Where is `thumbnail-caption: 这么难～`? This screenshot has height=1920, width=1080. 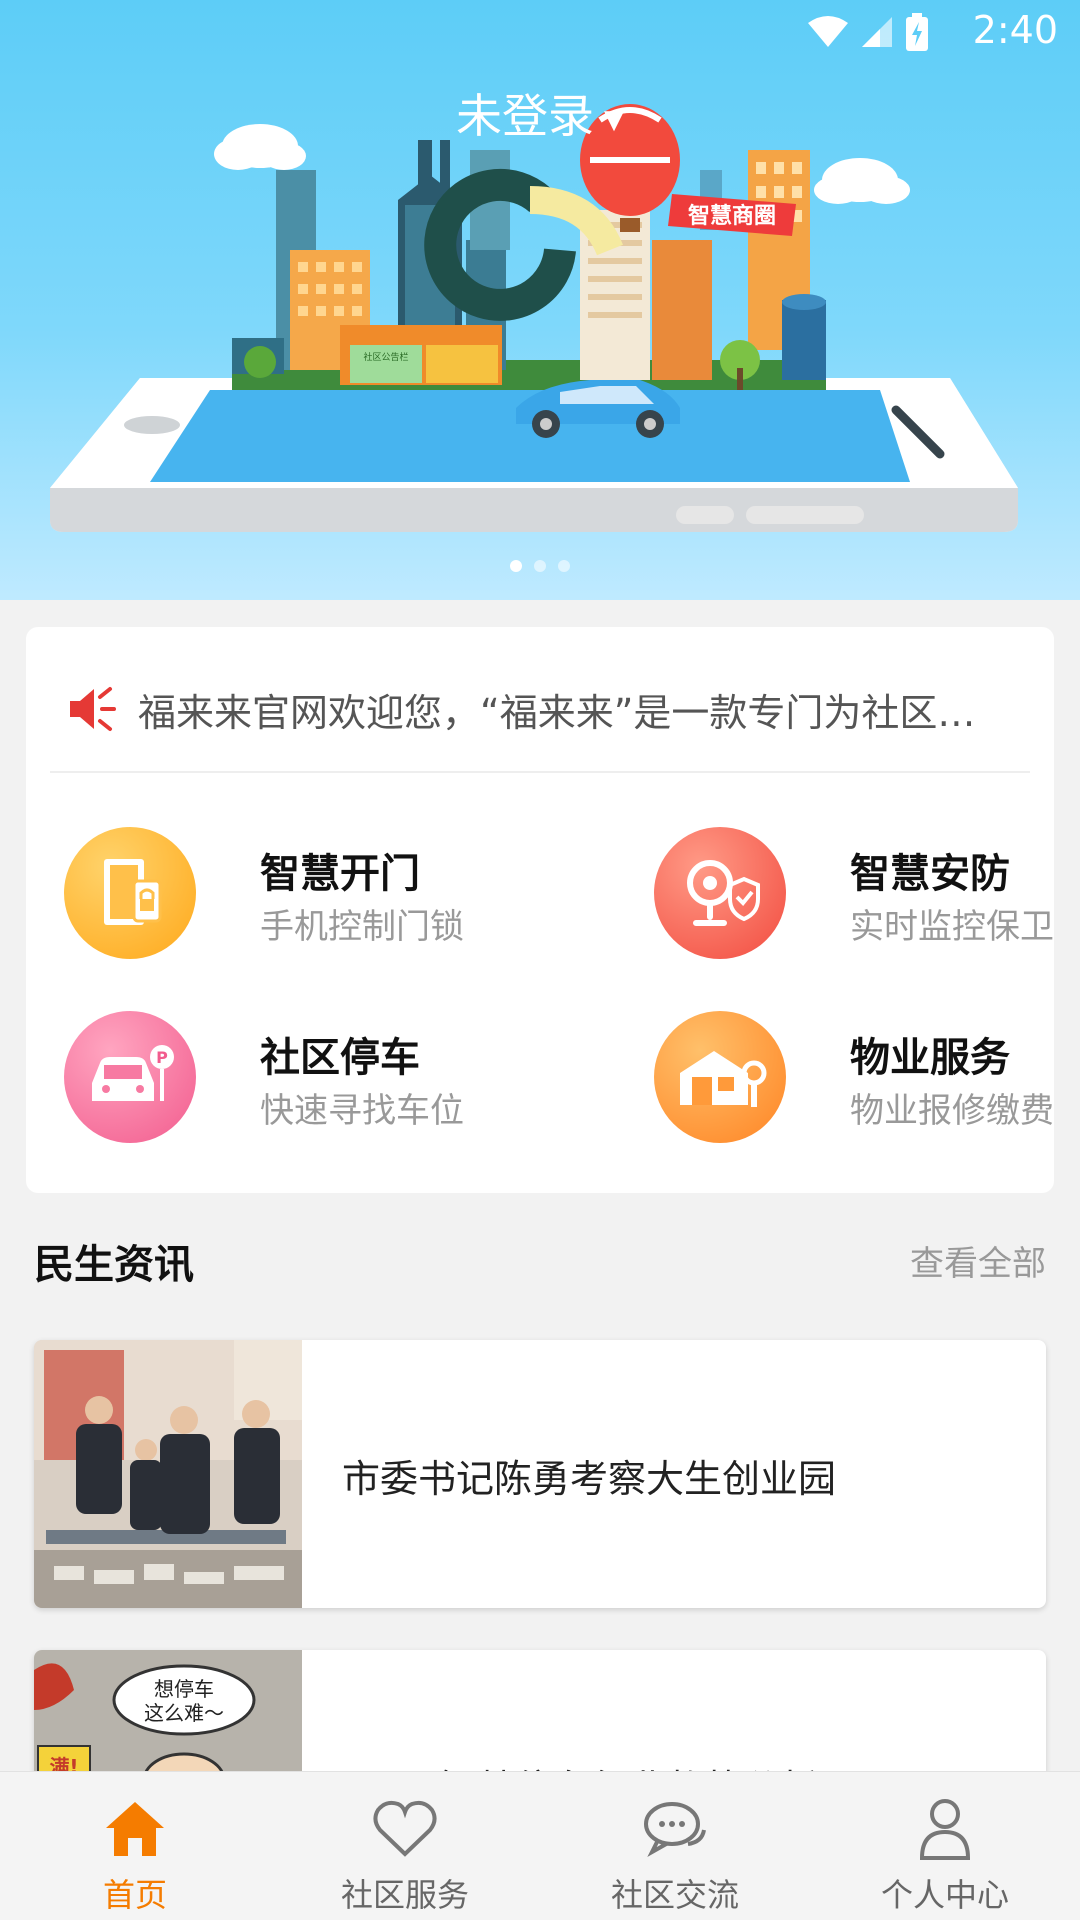
thumbnail-caption: 这么难～ is located at coordinates (184, 1713).